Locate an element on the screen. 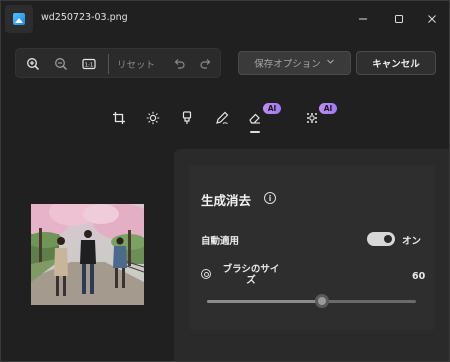 The width and height of the screenshot is (450, 362). view-toolbar: 1:1 リセット is located at coordinates (118, 63).